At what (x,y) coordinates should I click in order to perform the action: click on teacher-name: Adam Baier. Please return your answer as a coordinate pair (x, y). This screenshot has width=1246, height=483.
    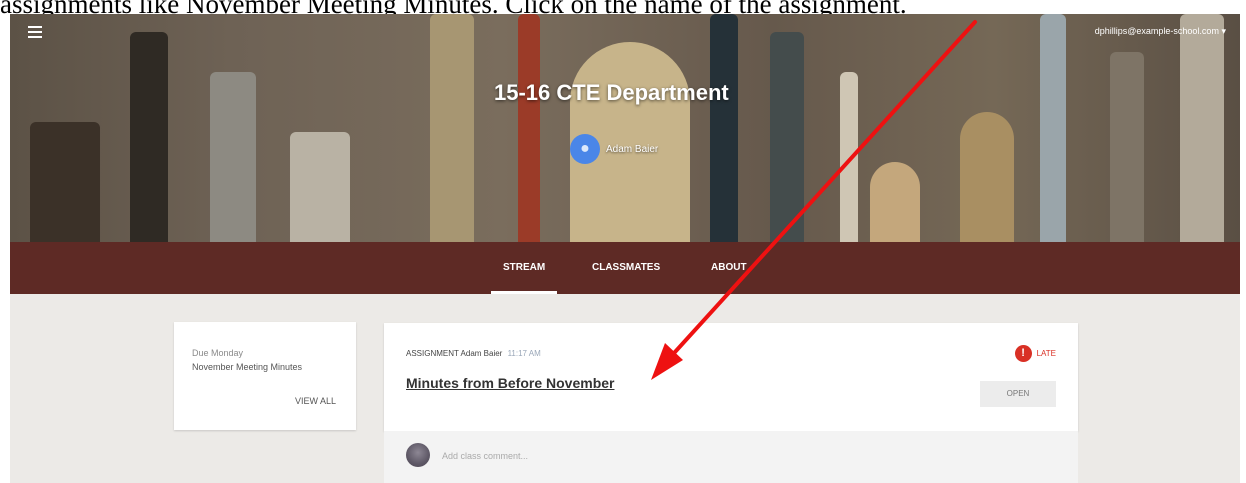
    Looking at the image, I should click on (632, 149).